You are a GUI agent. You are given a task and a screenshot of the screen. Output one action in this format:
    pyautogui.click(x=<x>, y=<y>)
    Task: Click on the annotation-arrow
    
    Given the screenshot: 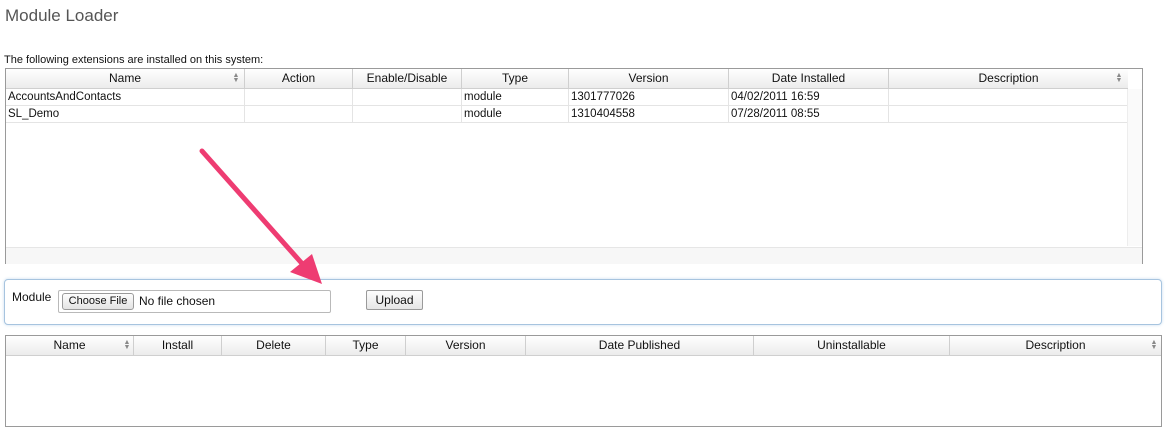 What is the action you would take?
    pyautogui.click(x=260, y=216)
    